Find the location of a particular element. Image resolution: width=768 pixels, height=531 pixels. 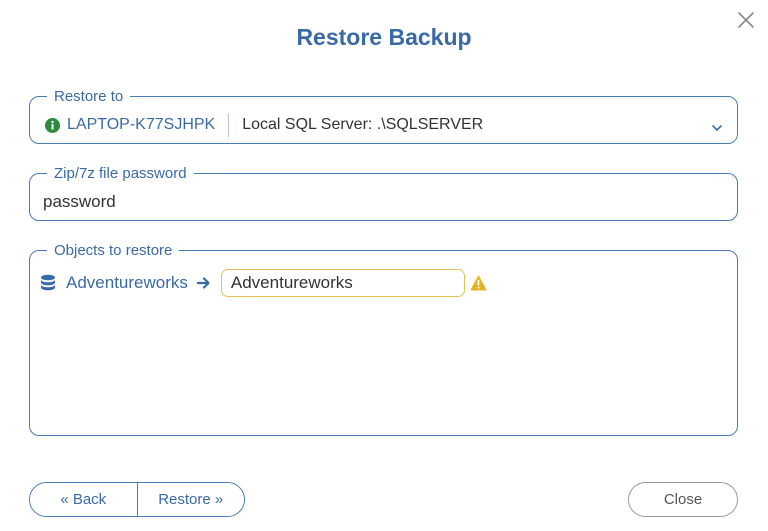

server-name: Local SQL Server: .\SQLSERVER is located at coordinates (363, 124).